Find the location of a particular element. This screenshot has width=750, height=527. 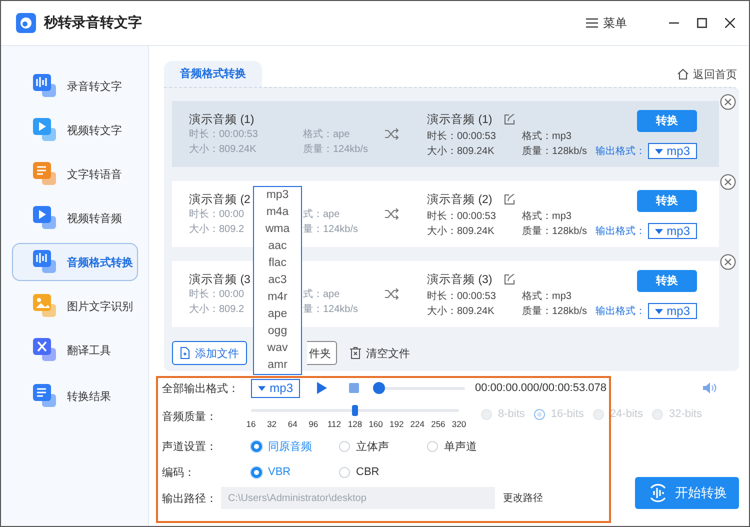

radio-option: 立体声 is located at coordinates (383, 446).